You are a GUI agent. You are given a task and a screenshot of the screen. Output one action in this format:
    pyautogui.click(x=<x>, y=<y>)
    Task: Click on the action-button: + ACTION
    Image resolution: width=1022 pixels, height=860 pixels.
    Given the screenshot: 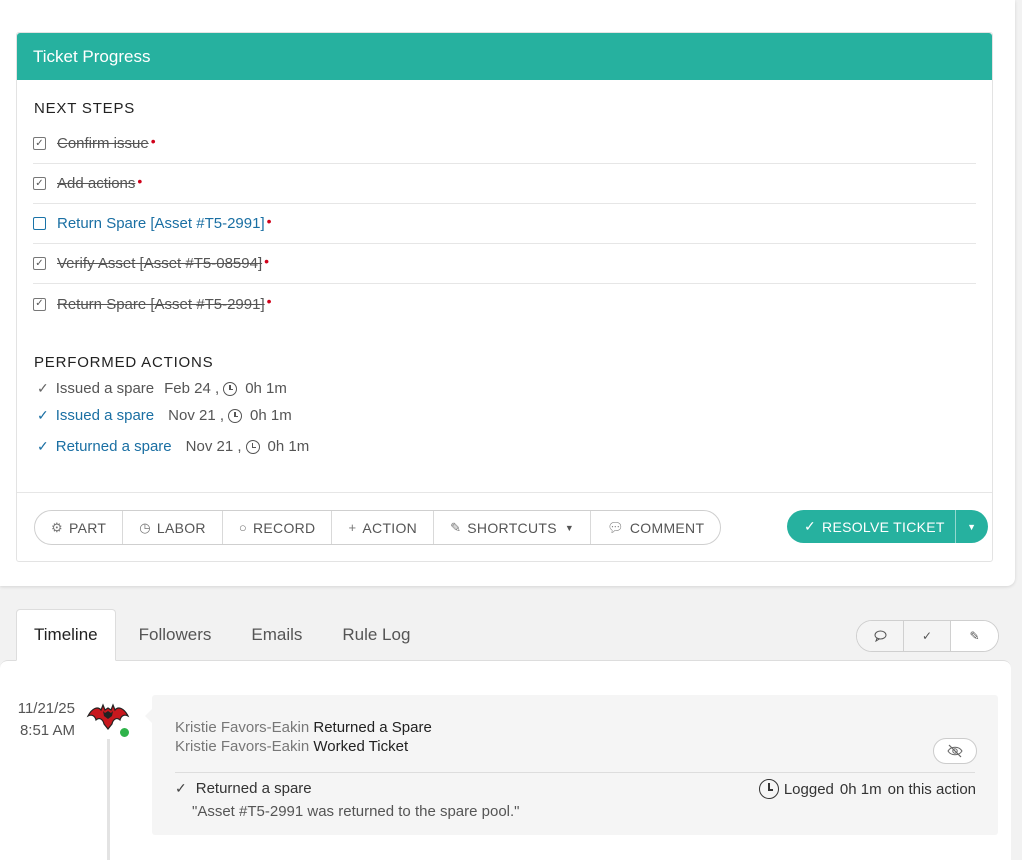 What is the action you would take?
    pyautogui.click(x=383, y=527)
    